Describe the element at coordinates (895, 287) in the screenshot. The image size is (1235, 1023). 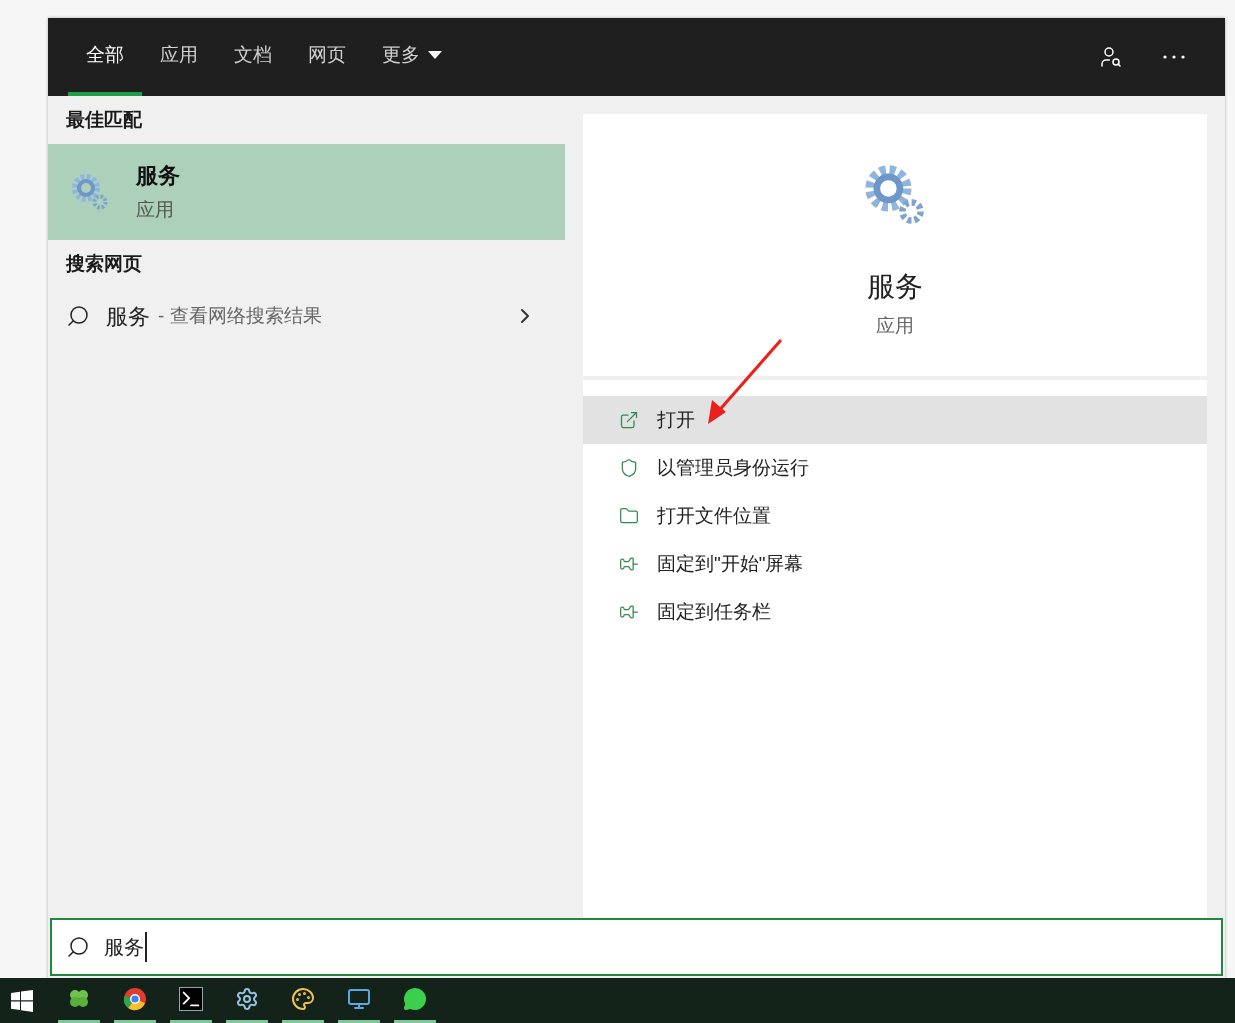
I see `app-name: 服务` at that location.